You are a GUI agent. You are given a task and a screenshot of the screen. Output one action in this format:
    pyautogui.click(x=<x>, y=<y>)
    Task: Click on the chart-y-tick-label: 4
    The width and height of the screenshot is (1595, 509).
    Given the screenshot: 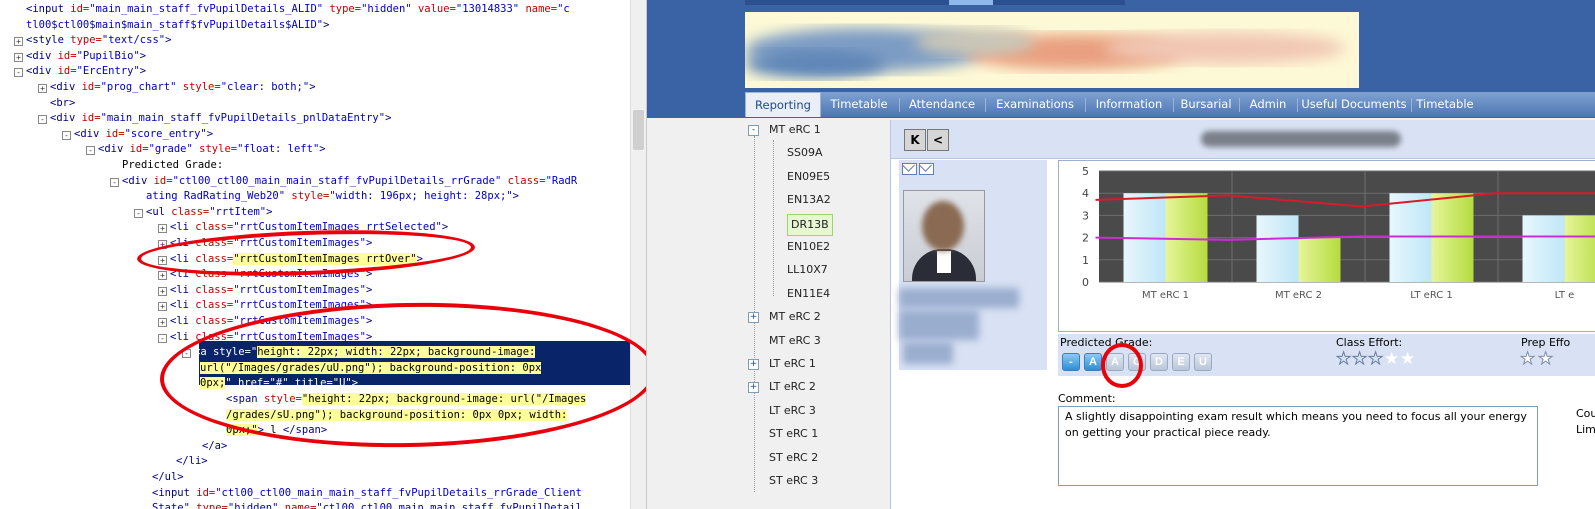 What is the action you would take?
    pyautogui.click(x=1085, y=193)
    